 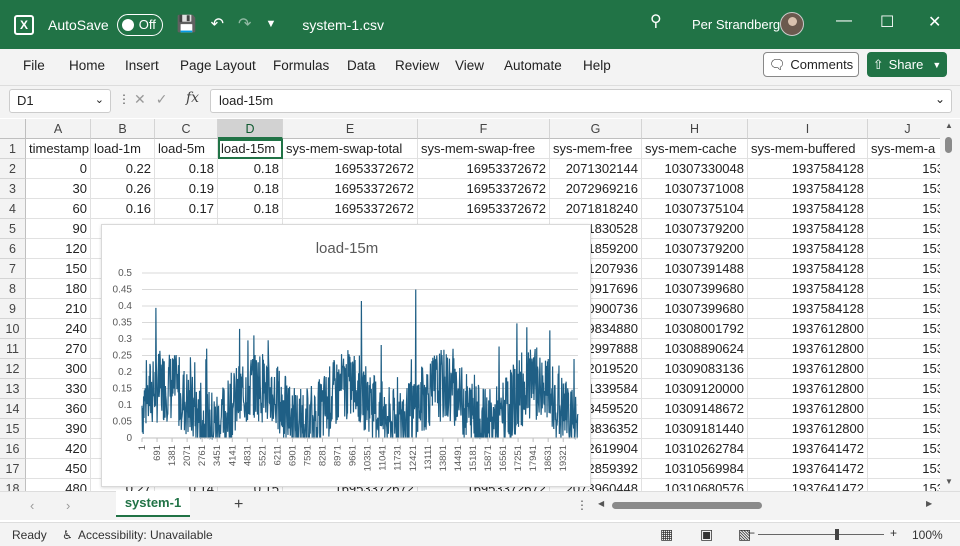 What do you see at coordinates (950, 305) in the screenshot?
I see `vertical-scrollbar: ▲ ▼` at bounding box center [950, 305].